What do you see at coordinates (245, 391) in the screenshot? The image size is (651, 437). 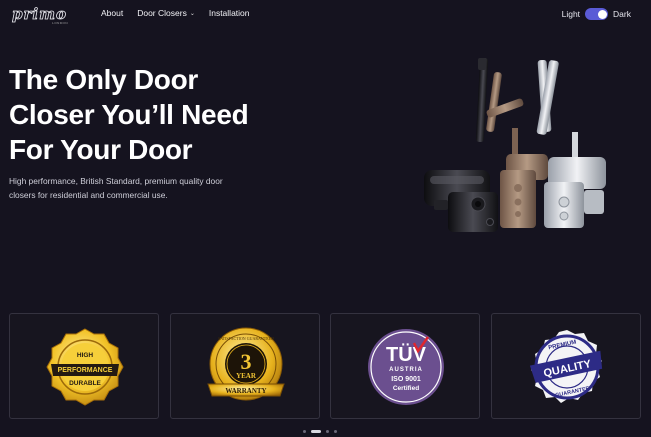 I see `badge-text: WARRANTY` at bounding box center [245, 391].